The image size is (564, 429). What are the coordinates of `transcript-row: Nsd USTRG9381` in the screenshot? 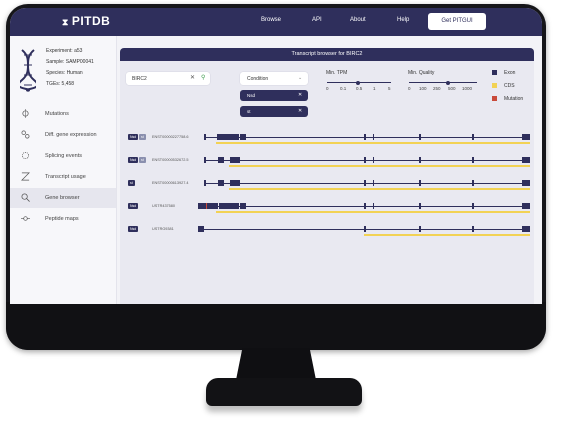 It's located at (327, 233).